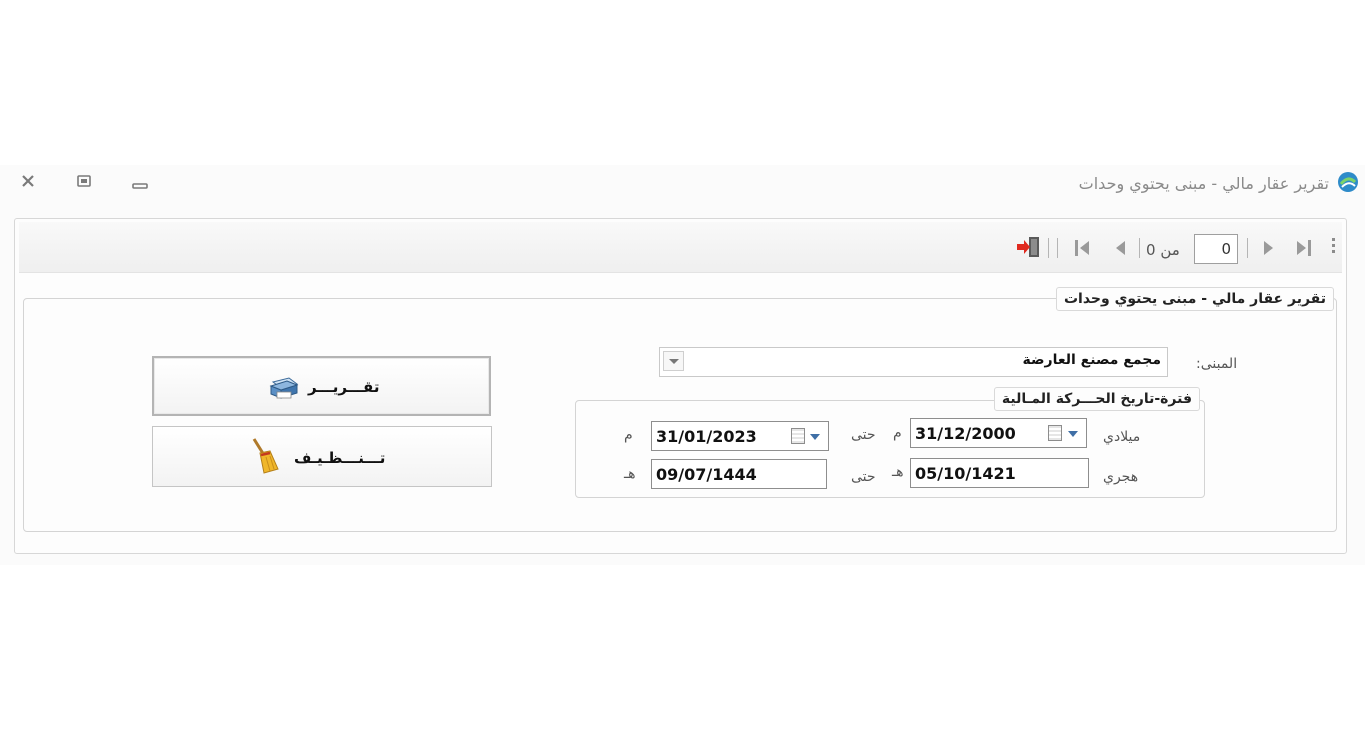  I want to click on page-number-input: 0, so click(1216, 249).